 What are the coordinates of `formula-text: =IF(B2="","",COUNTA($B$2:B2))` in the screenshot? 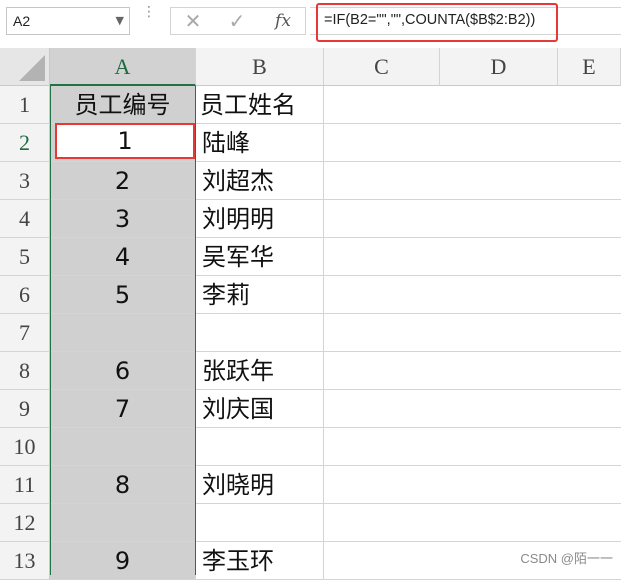 It's located at (429, 20).